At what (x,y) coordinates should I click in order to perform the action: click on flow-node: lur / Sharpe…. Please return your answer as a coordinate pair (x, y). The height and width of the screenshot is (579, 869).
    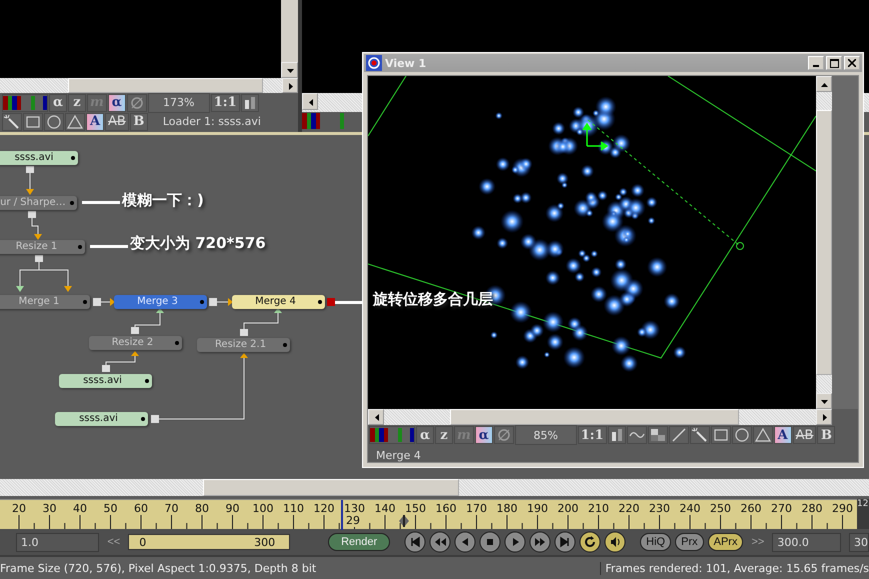
    Looking at the image, I should click on (38, 203).